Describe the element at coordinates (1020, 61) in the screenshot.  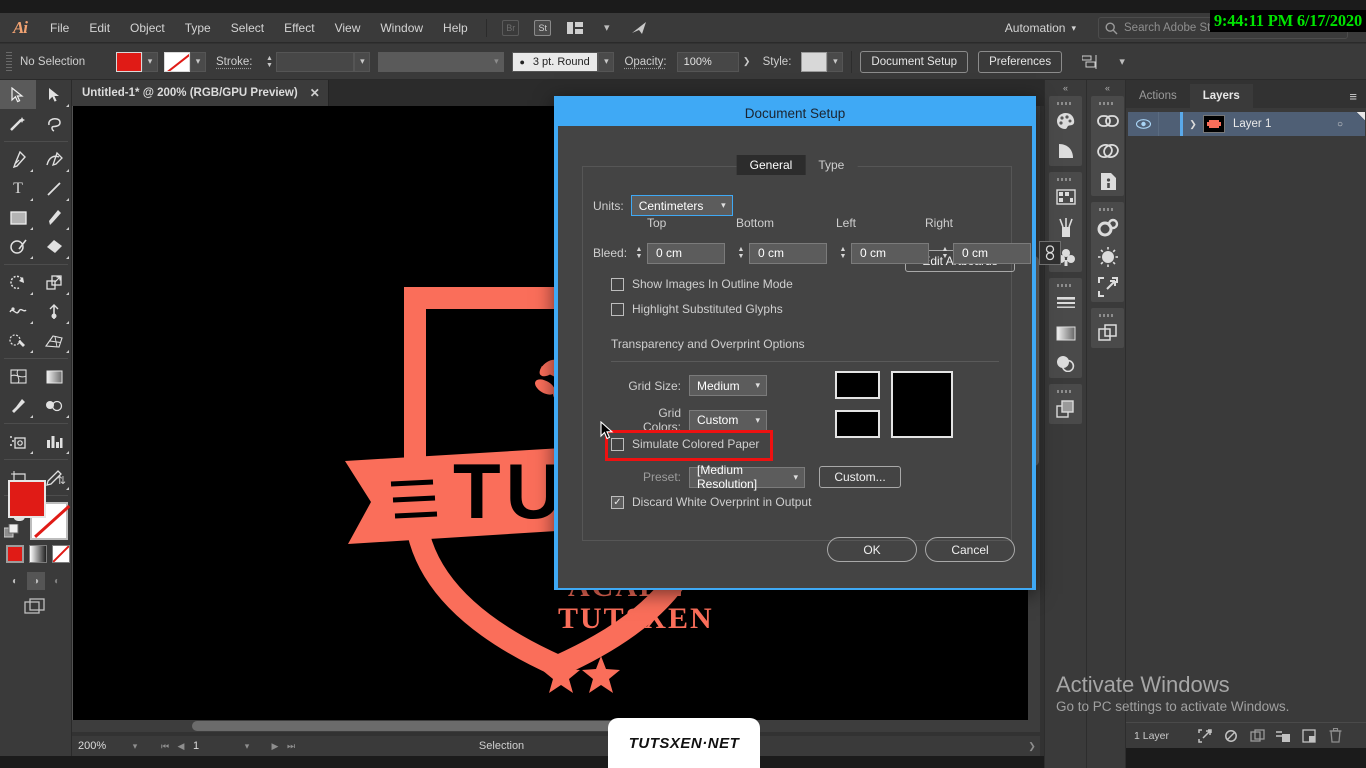
I see `preferences-button: Preferences` at that location.